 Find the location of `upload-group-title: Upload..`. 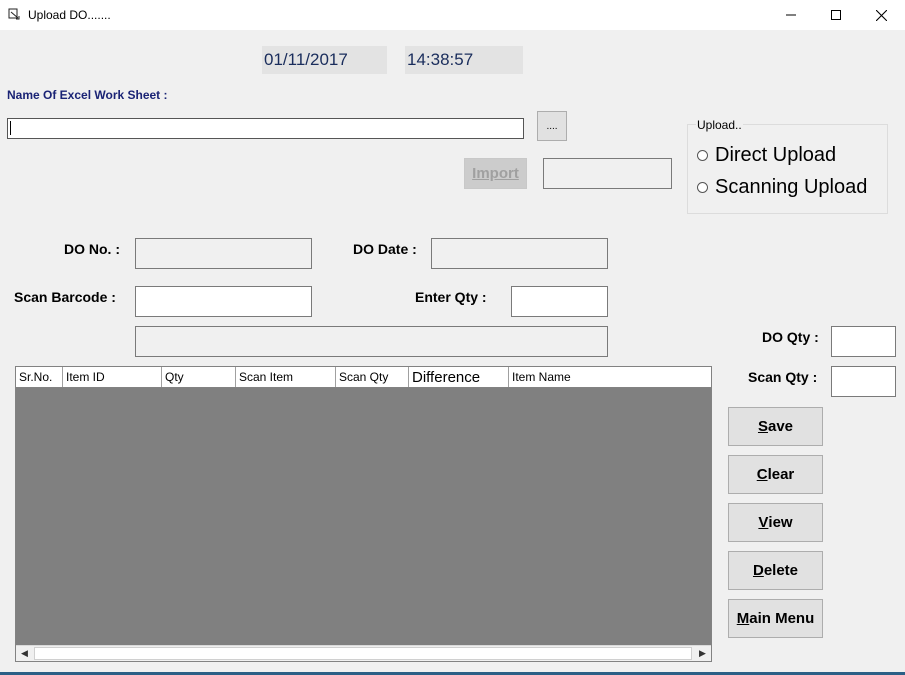

upload-group-title: Upload.. is located at coordinates (719, 125).